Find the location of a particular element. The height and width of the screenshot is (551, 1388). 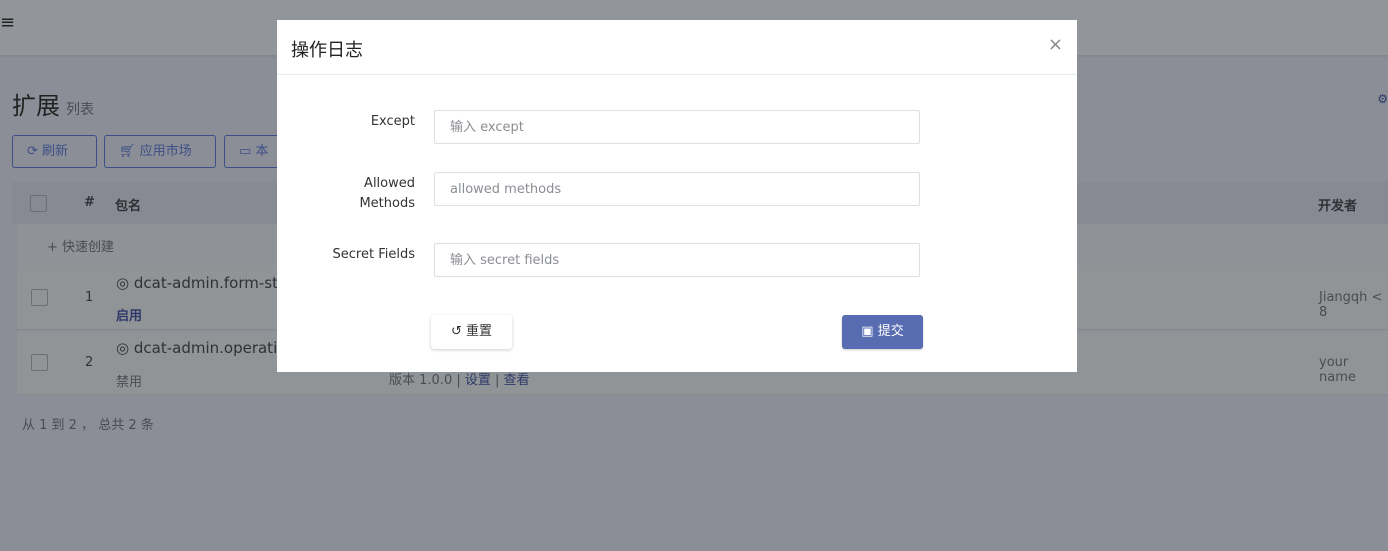

submit-button: ▣ 提交 is located at coordinates (882, 332).